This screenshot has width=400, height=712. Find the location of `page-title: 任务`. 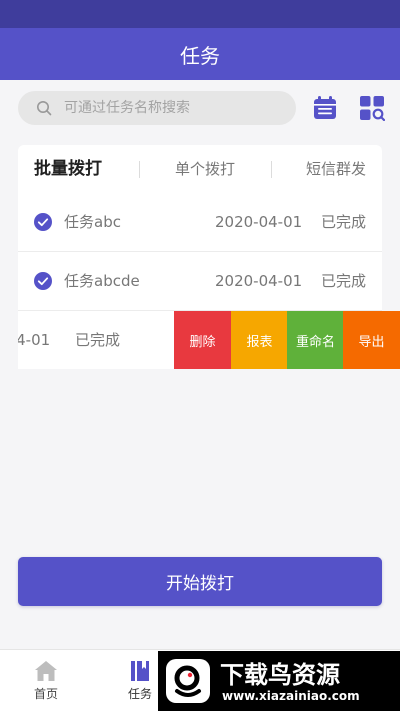

page-title: 任务 is located at coordinates (200, 55).